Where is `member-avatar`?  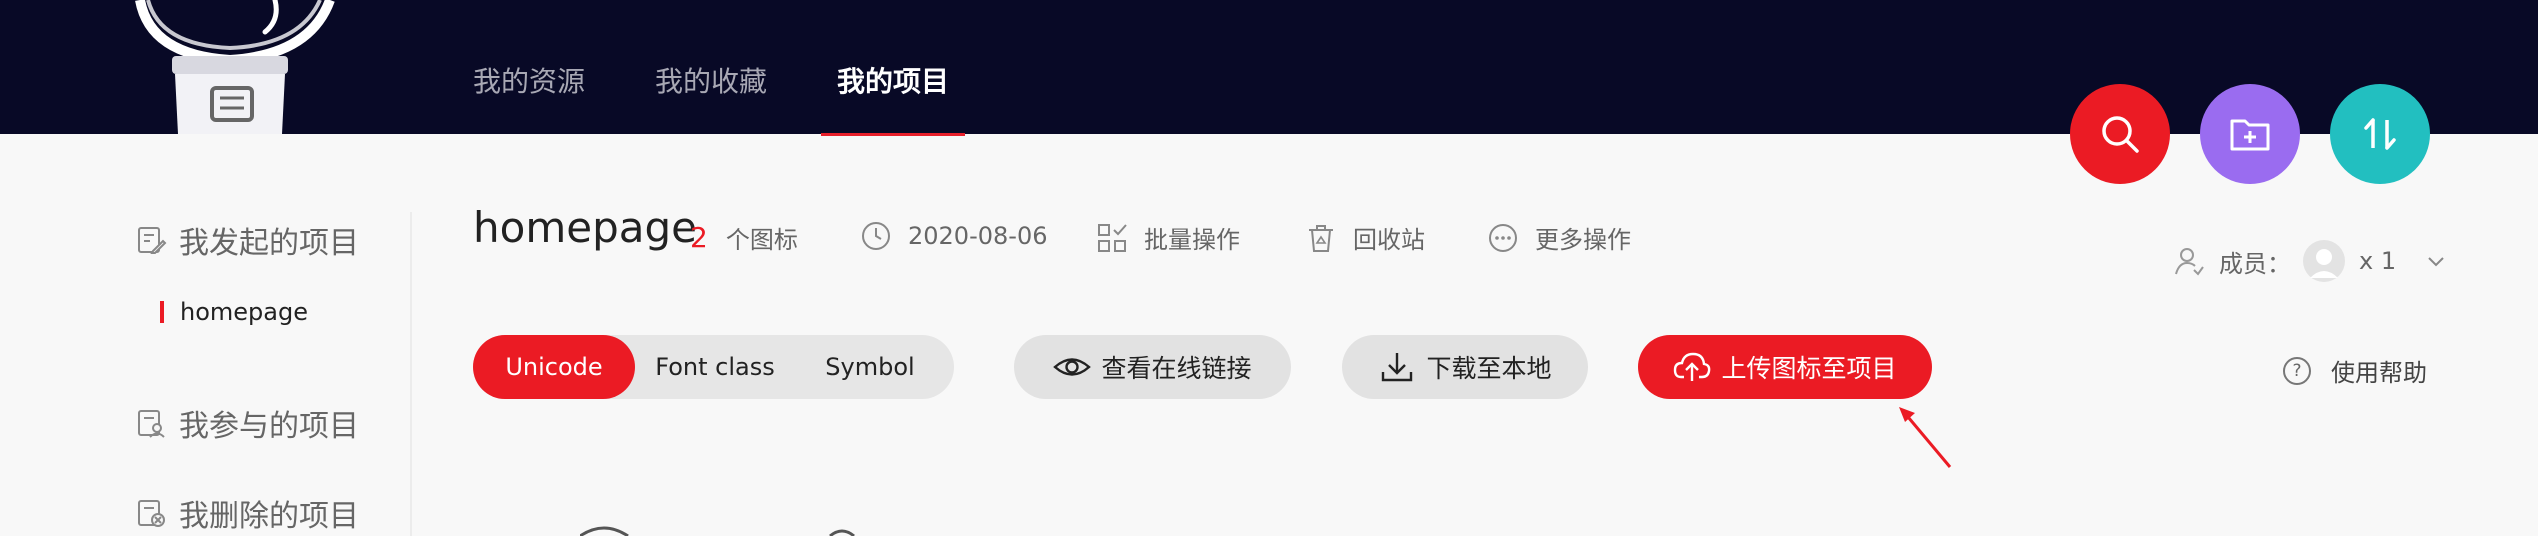 member-avatar is located at coordinates (2324, 261).